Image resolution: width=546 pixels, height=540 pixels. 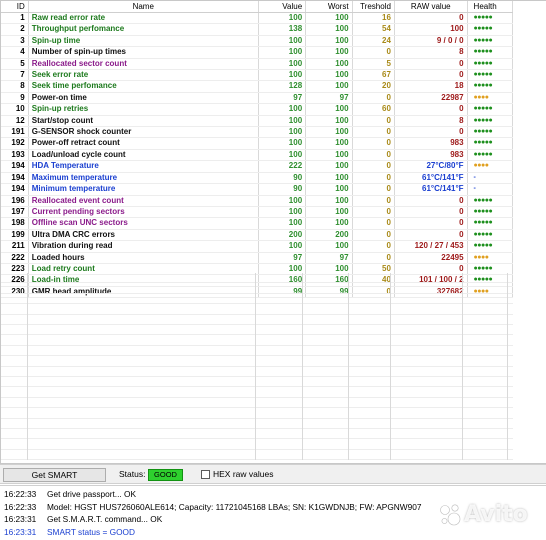 I want to click on table-row: 197 Current pending sectors 100 100 0 0 ●●●●●, so click(x=257, y=212).